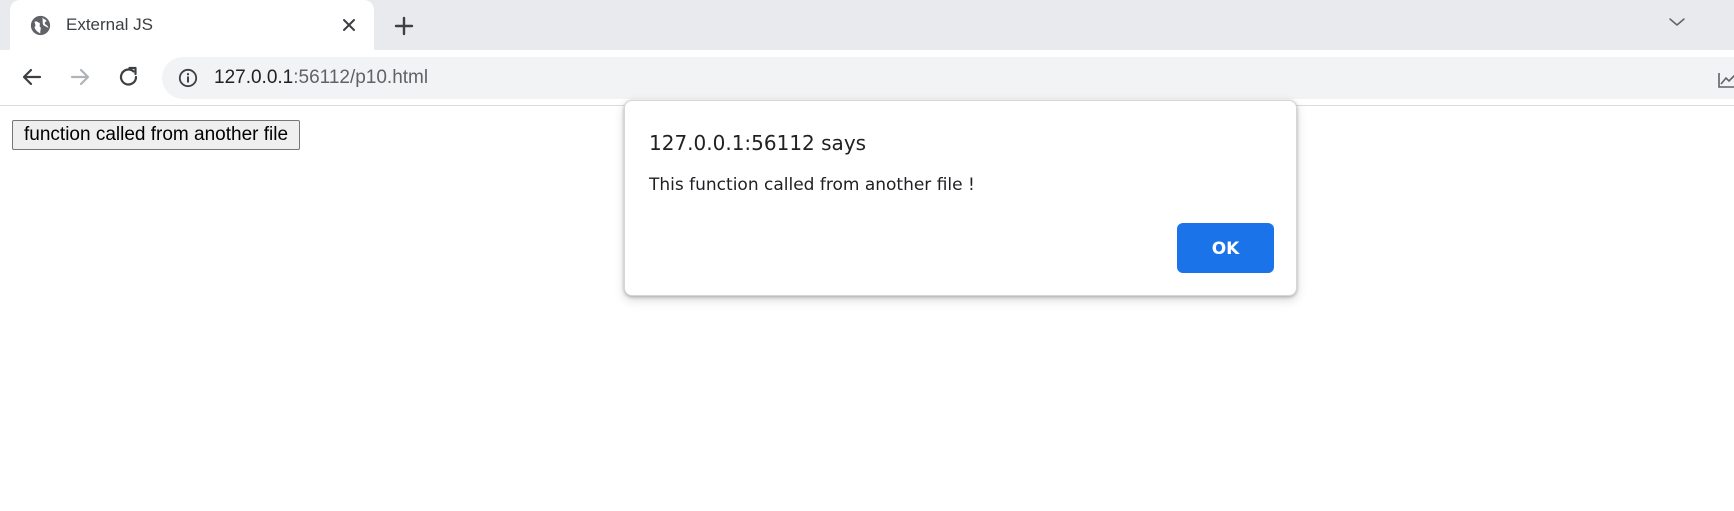  I want to click on url-path: :56112/p10.html, so click(361, 77).